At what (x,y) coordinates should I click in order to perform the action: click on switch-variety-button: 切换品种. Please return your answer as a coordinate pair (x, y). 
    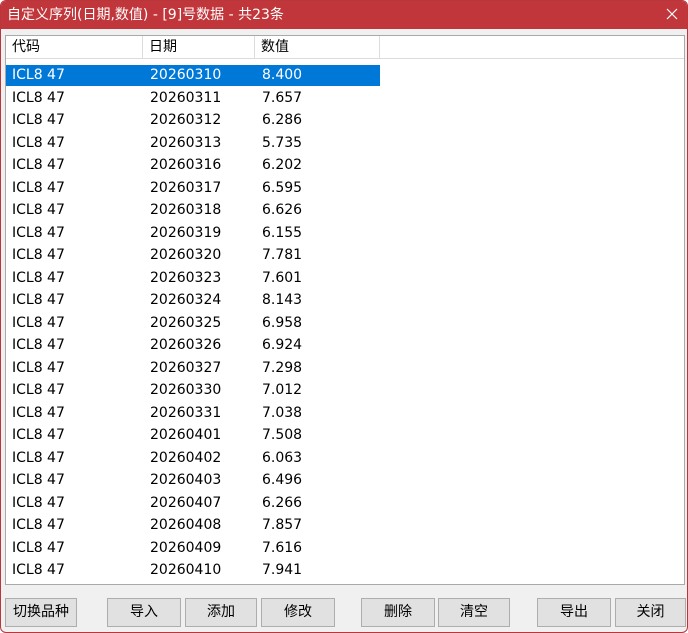
    Looking at the image, I should click on (41, 612).